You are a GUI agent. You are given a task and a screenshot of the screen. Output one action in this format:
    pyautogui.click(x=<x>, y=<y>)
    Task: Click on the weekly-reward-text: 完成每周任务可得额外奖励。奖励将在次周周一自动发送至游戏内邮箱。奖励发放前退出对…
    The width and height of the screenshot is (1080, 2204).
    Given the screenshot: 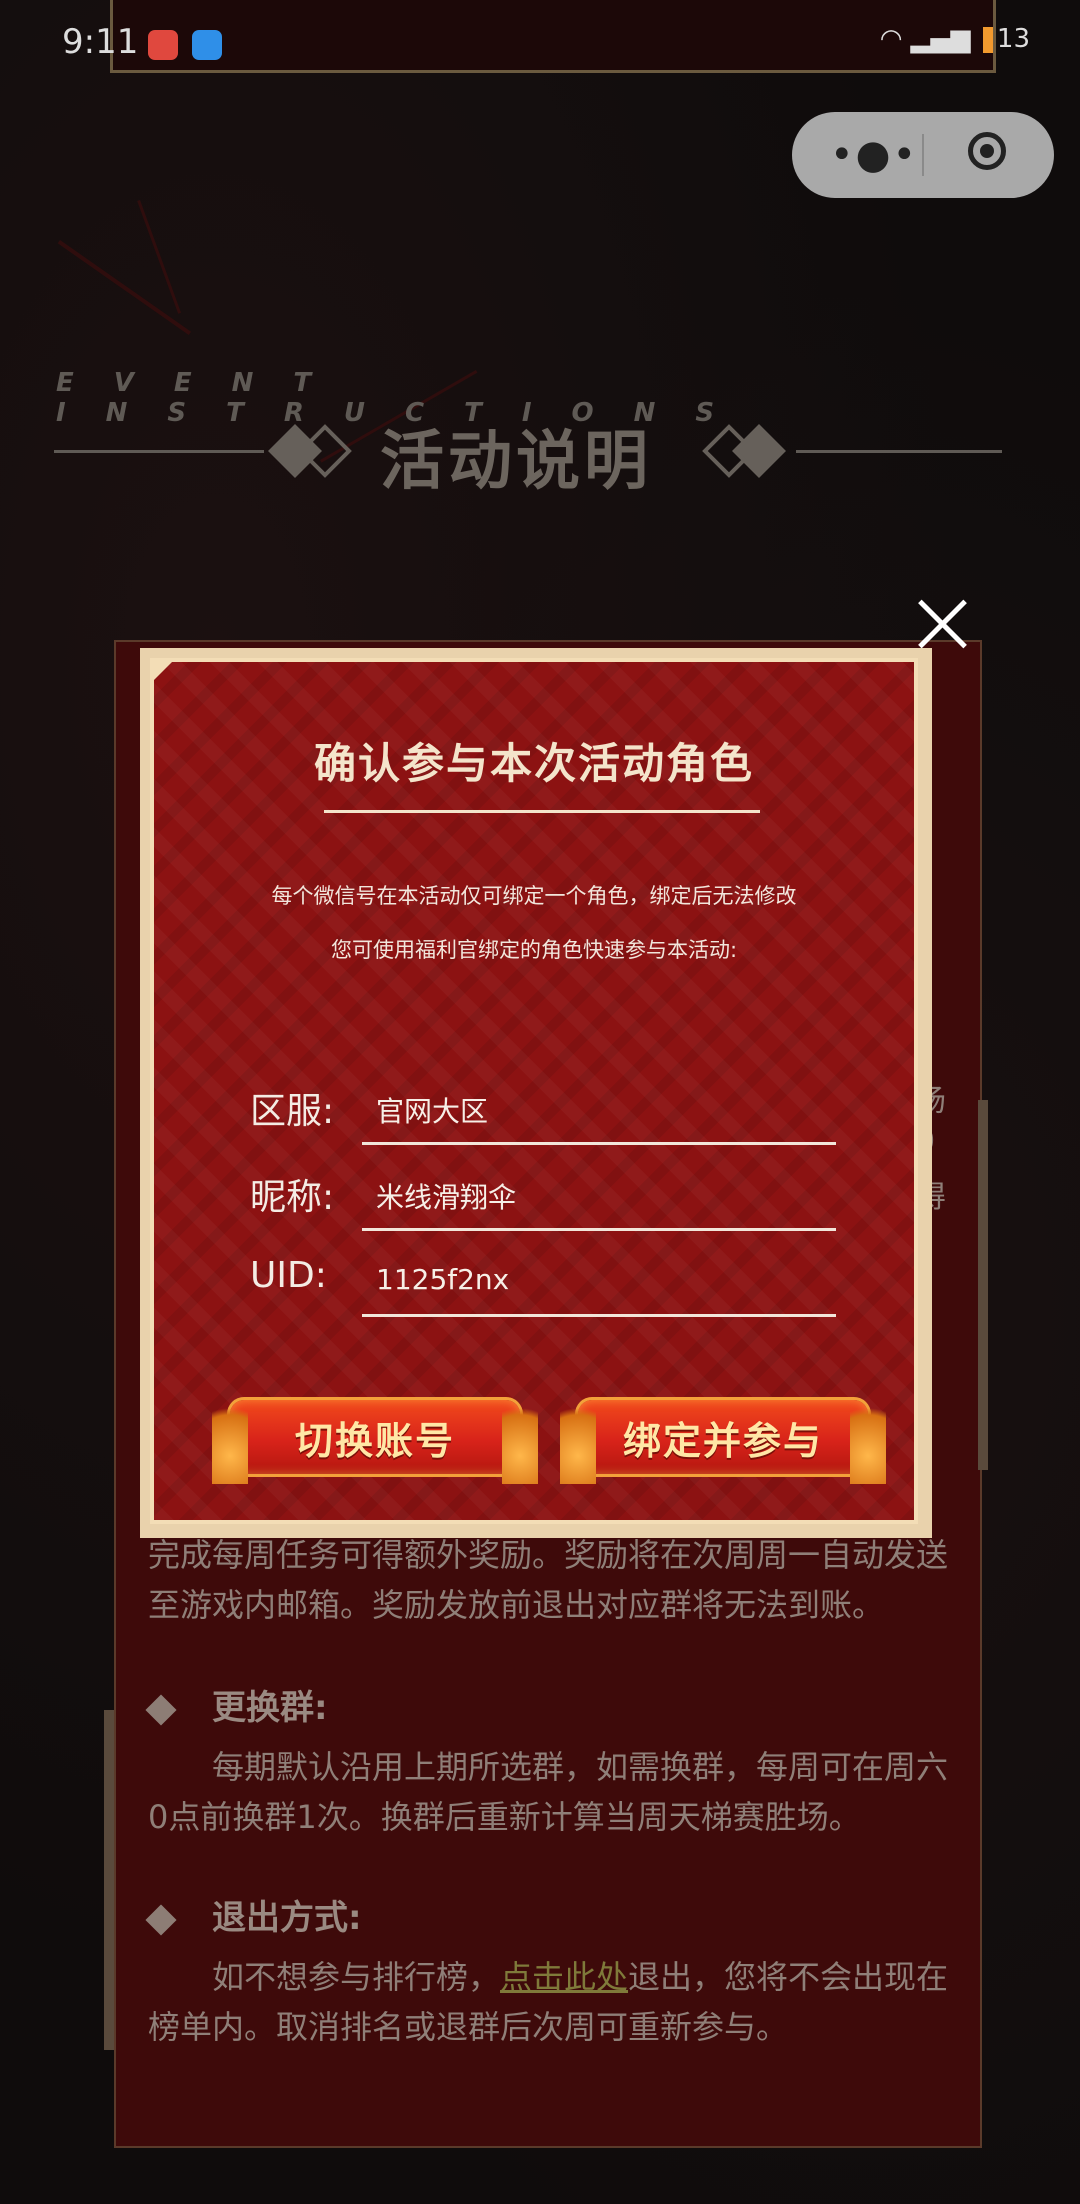 What is the action you would take?
    pyautogui.click(x=548, y=1580)
    